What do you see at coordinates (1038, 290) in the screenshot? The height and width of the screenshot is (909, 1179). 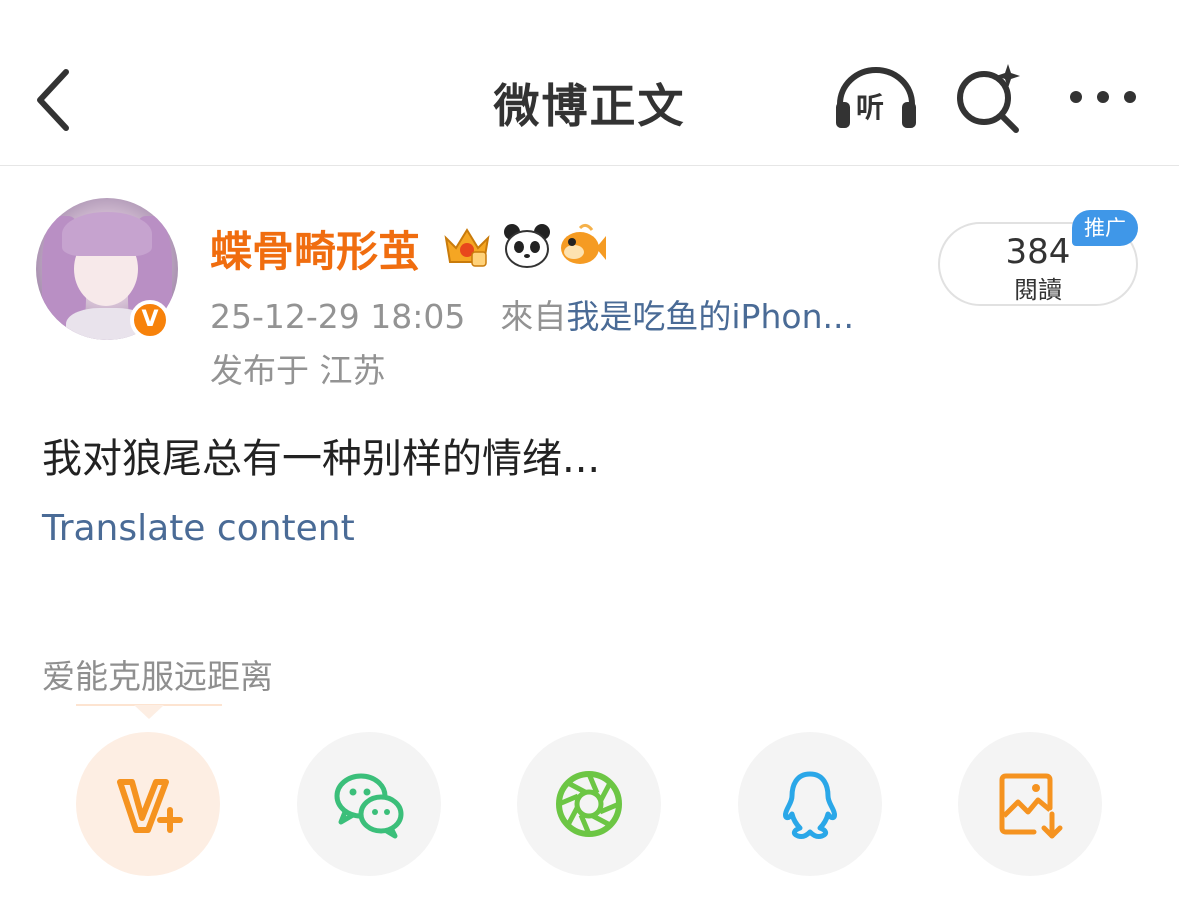 I see `read-label: 閱讀` at bounding box center [1038, 290].